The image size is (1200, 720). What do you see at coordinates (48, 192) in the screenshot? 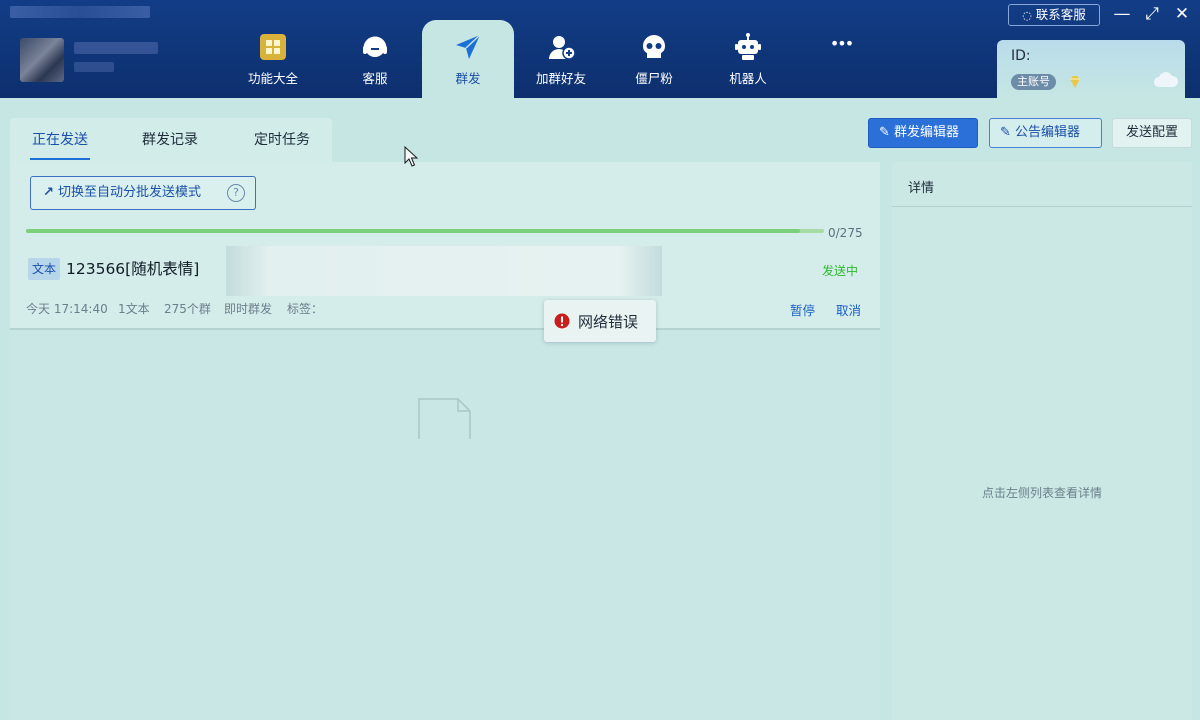
I see `arrow-up-right-icon: ↗` at bounding box center [48, 192].